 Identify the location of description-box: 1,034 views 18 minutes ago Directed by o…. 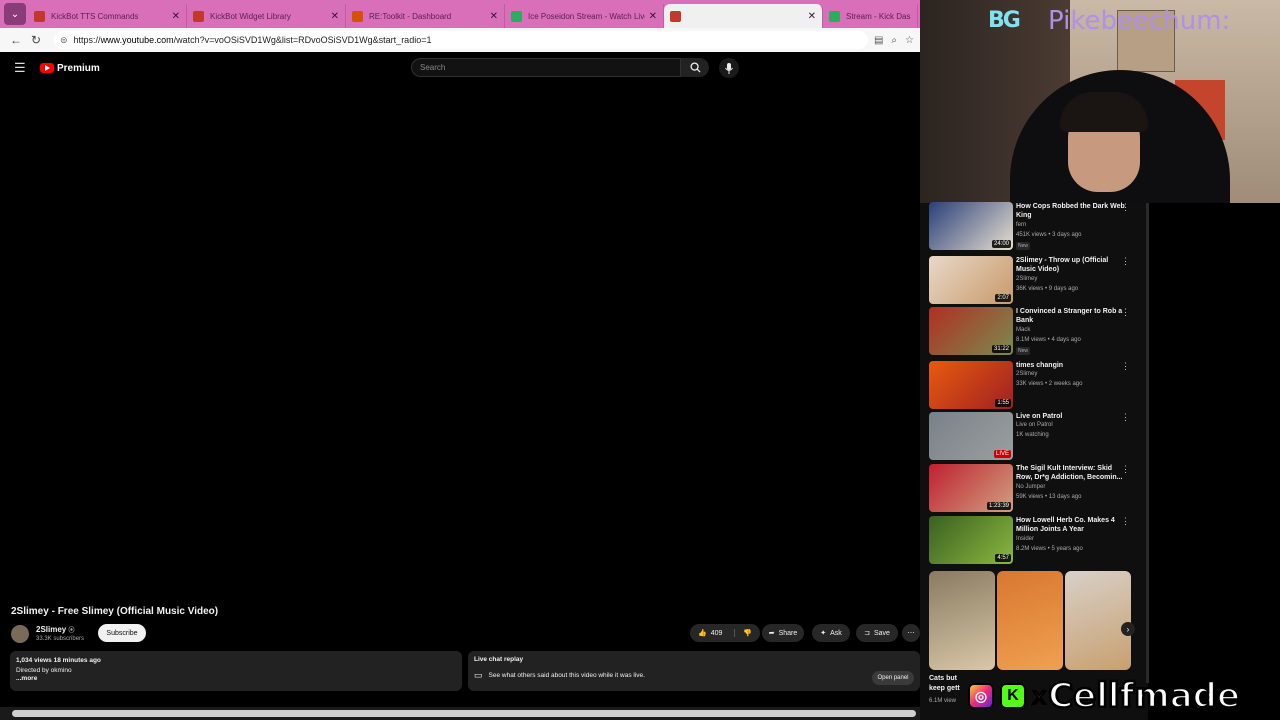
(236, 671).